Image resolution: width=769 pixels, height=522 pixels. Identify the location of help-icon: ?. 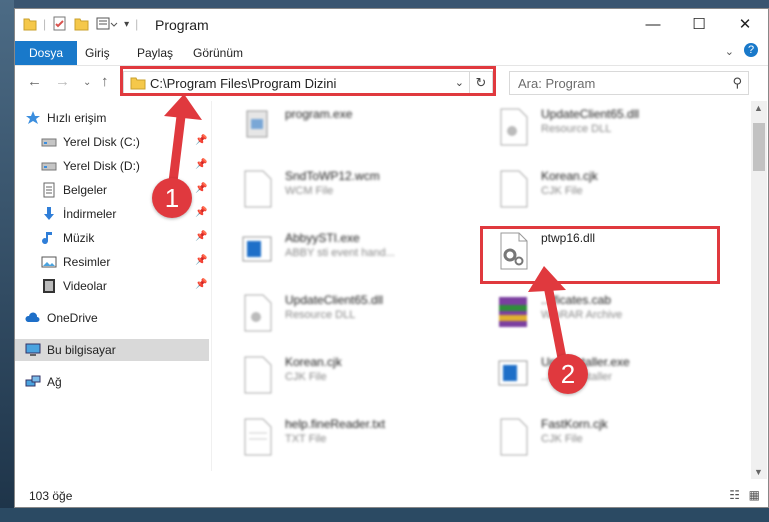
(751, 50).